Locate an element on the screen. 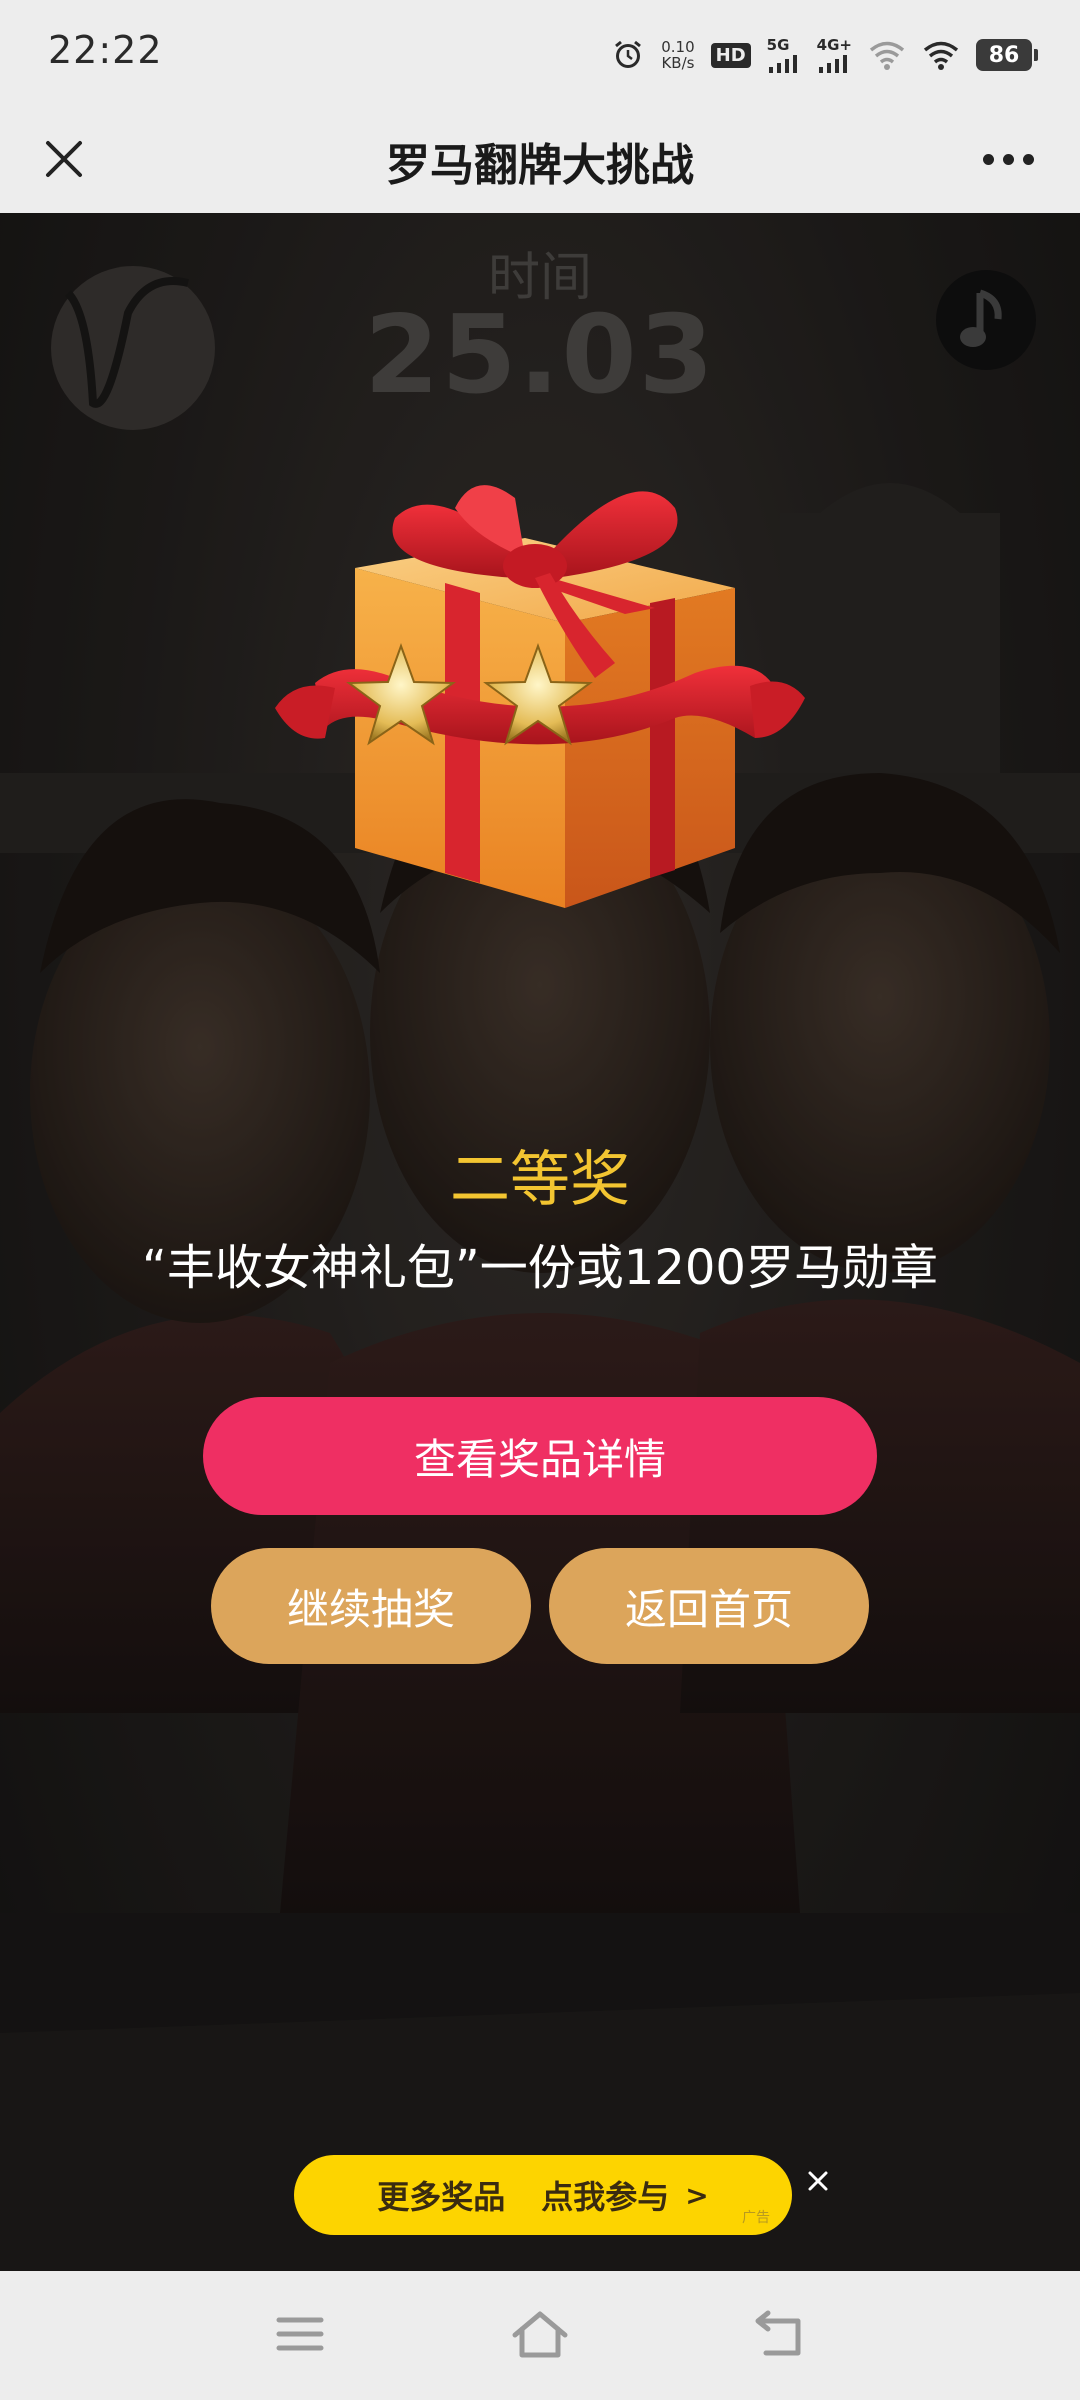  ad-text-more-prizes: 更多奖品 is located at coordinates (441, 2197).